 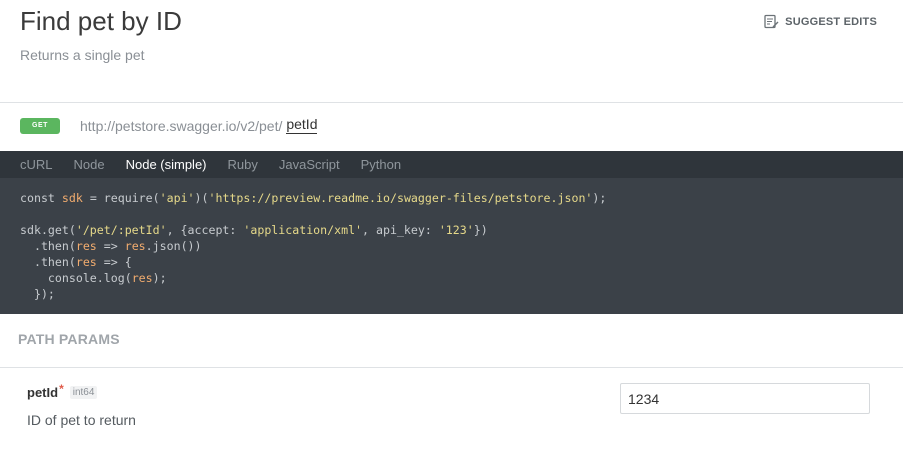 What do you see at coordinates (243, 164) in the screenshot?
I see `tab-ruby: Ruby` at bounding box center [243, 164].